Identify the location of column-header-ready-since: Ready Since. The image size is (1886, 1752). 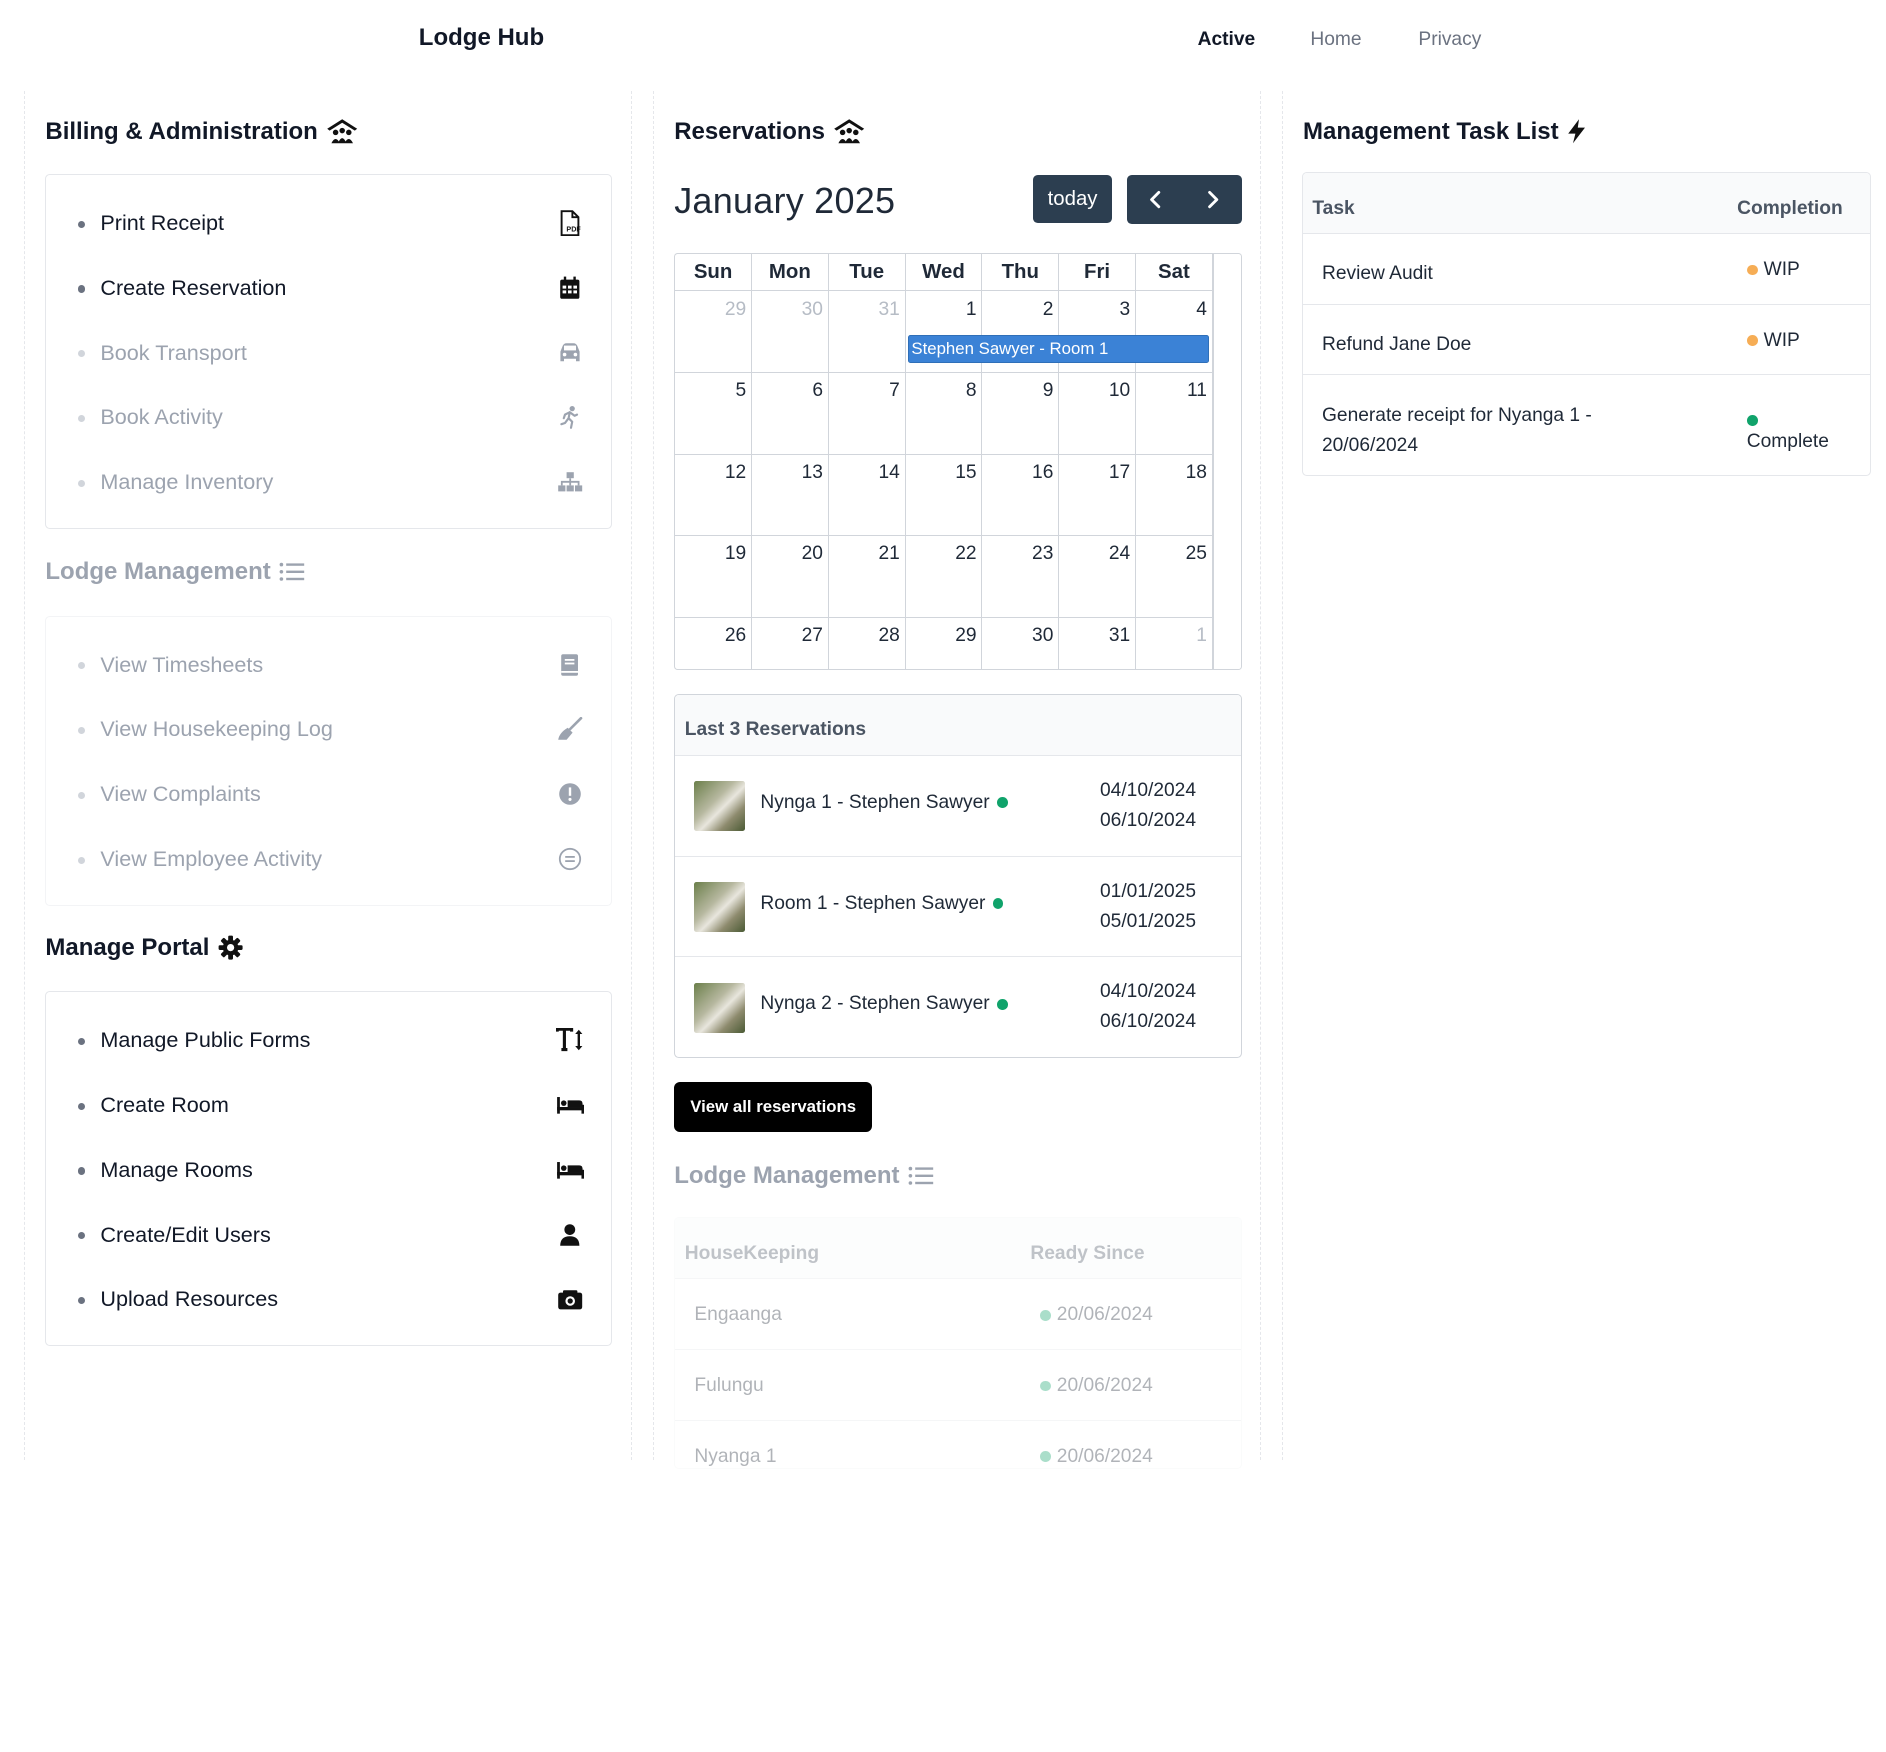
(1087, 1253).